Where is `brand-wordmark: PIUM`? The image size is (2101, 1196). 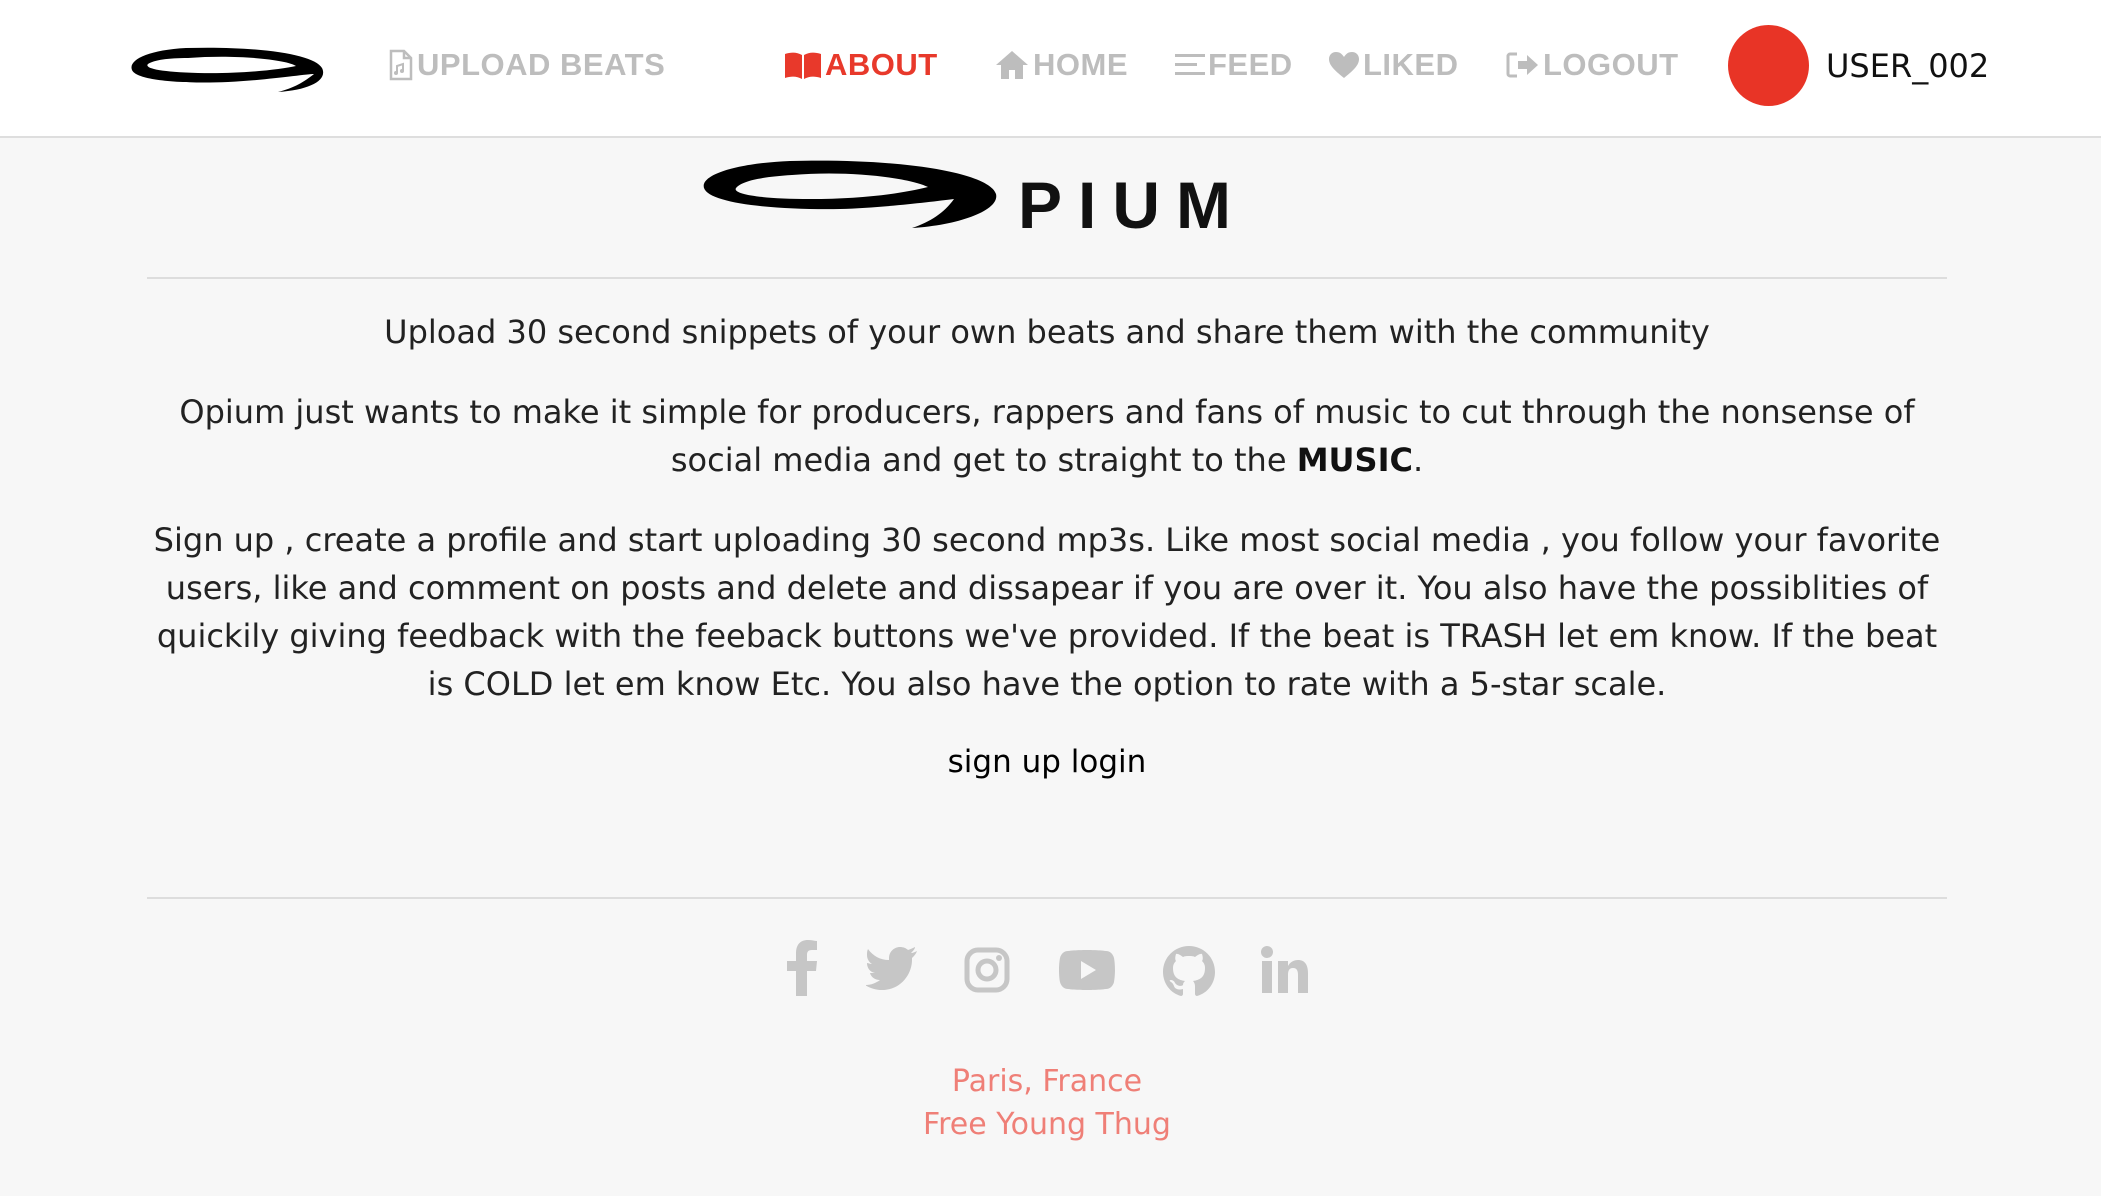 brand-wordmark: PIUM is located at coordinates (1132, 205).